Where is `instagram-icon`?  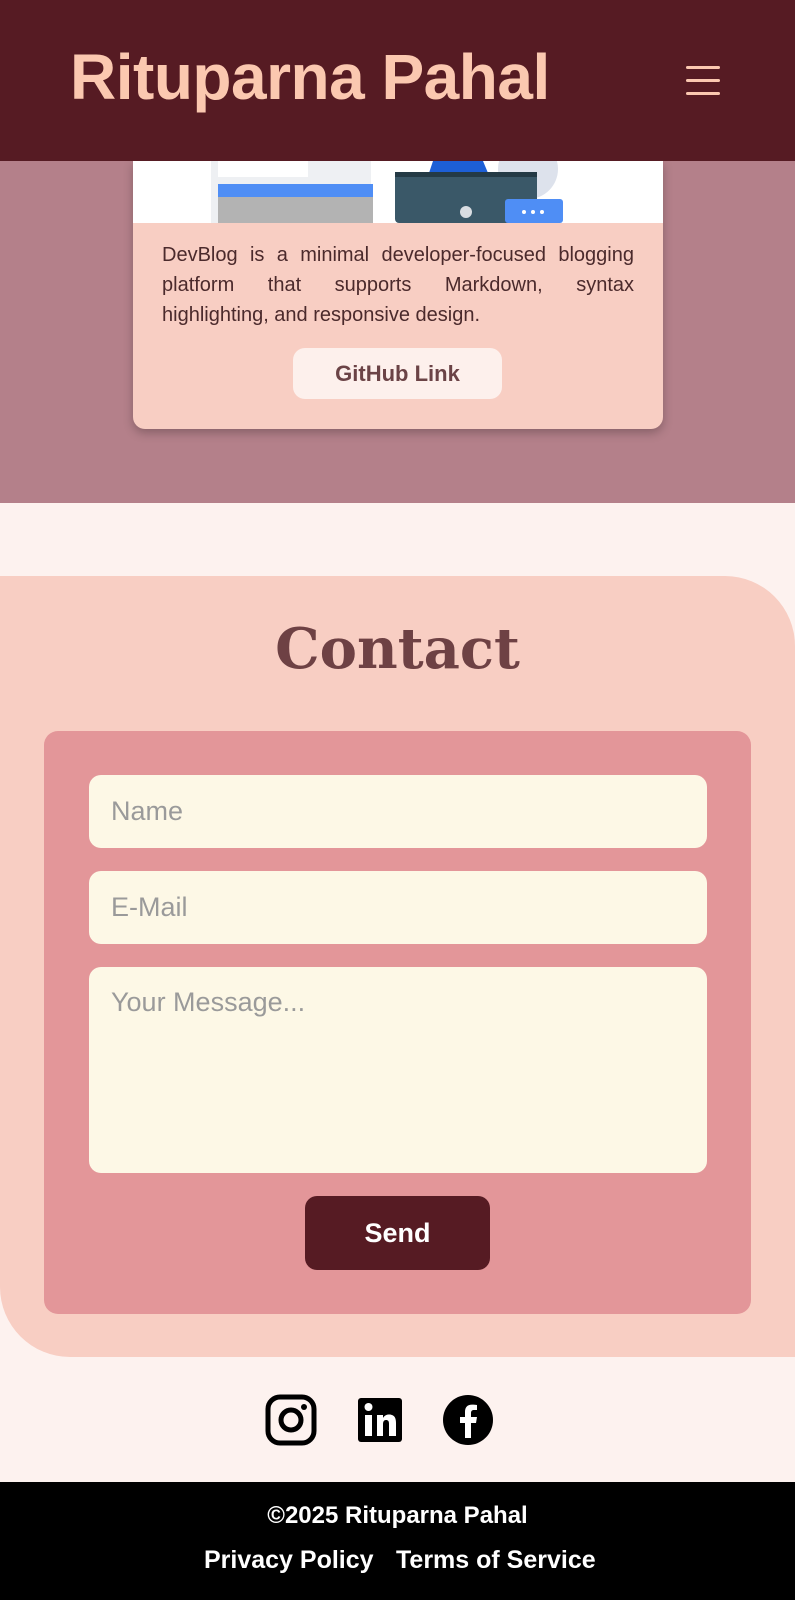 instagram-icon is located at coordinates (291, 1420).